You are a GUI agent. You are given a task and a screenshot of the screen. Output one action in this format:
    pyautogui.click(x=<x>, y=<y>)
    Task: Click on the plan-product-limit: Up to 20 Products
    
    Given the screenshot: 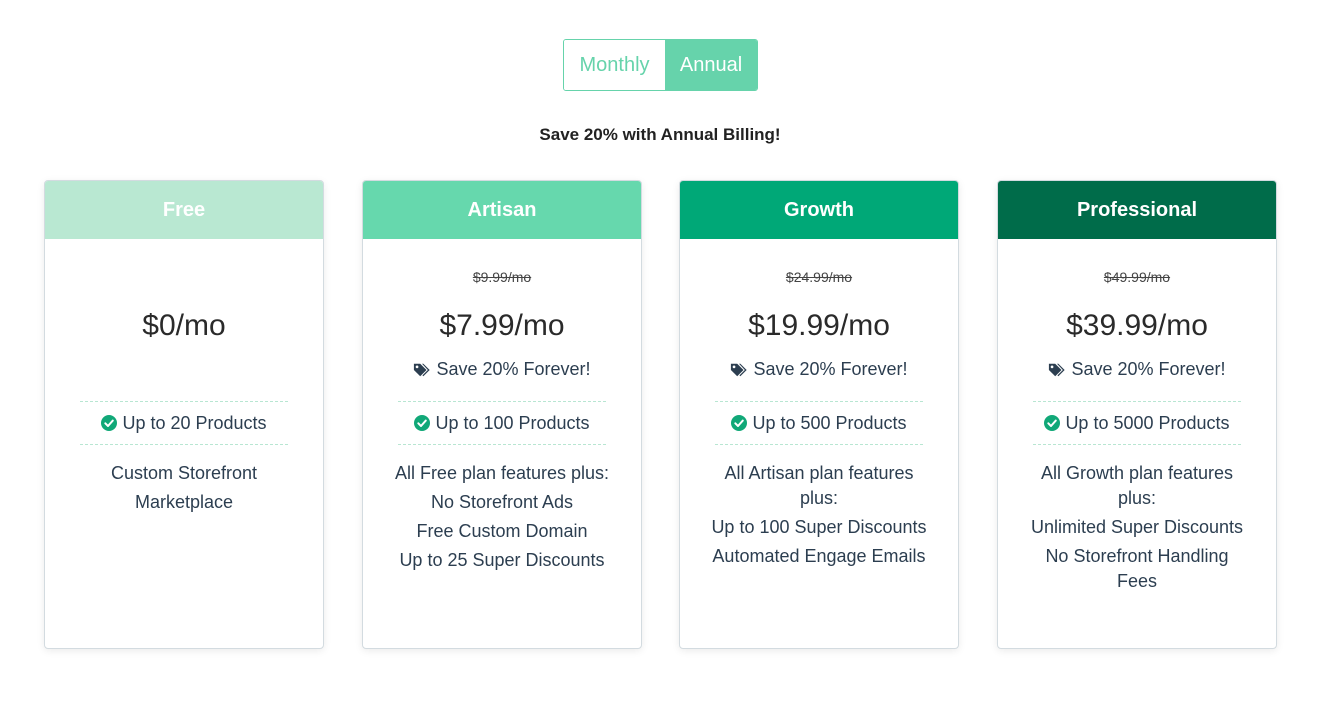 What is the action you would take?
    pyautogui.click(x=184, y=423)
    